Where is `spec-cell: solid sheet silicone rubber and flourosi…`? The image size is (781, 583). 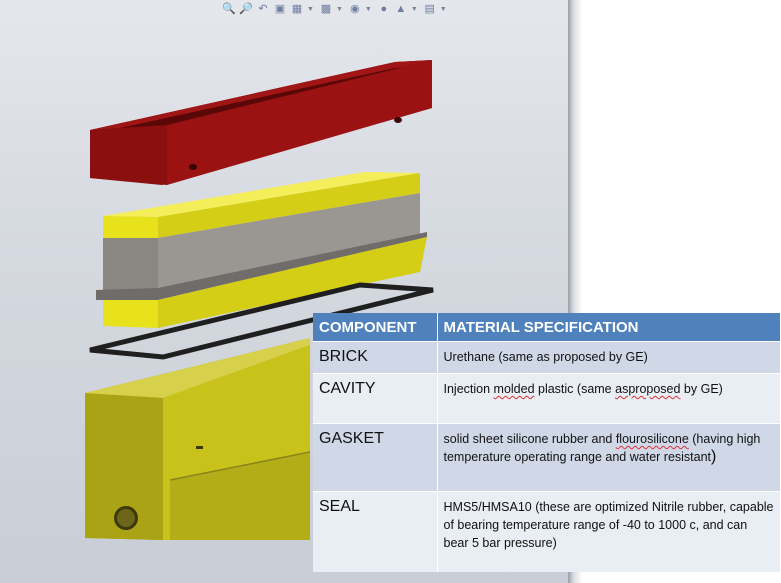 spec-cell: solid sheet silicone rubber and flourosi… is located at coordinates (608, 457).